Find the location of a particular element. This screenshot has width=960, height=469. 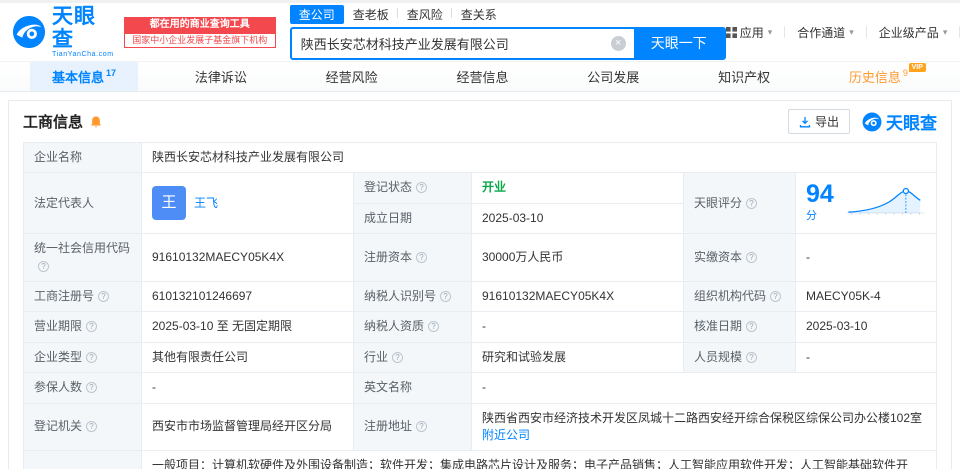

value-text: 610132101246697 is located at coordinates (202, 295).